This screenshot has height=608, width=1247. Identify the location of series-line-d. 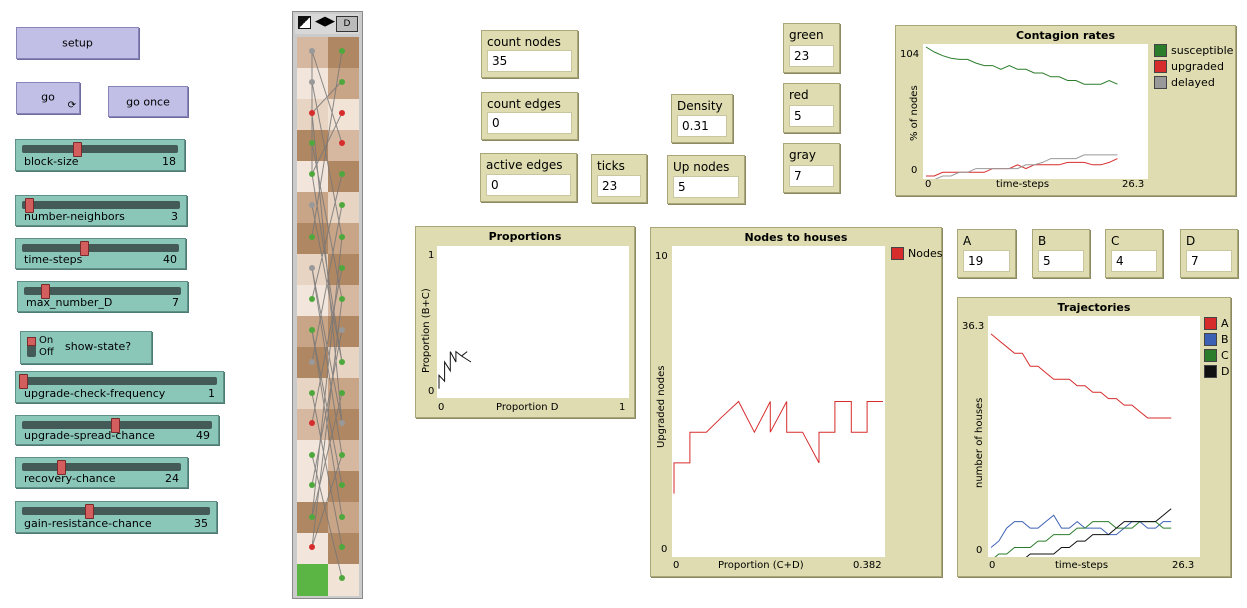
(1081, 538).